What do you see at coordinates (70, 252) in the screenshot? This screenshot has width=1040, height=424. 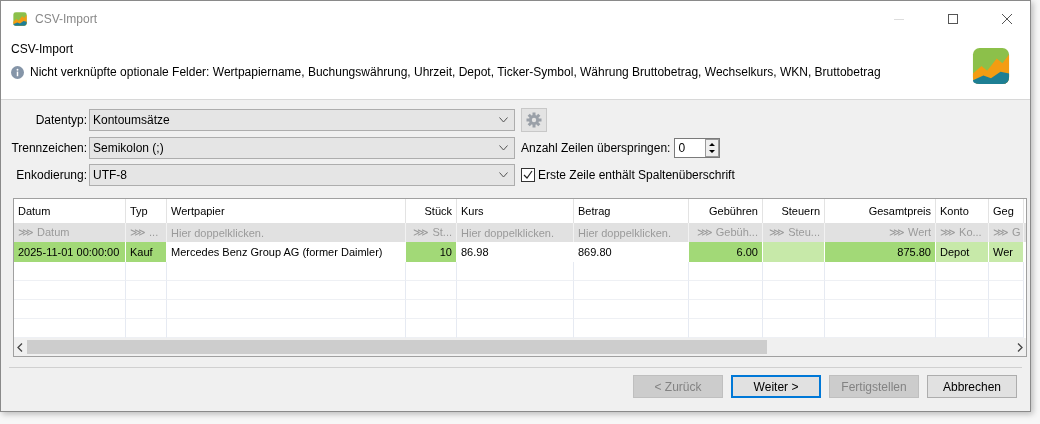 I see `table-cell: 2025-11-01 00:00:00` at bounding box center [70, 252].